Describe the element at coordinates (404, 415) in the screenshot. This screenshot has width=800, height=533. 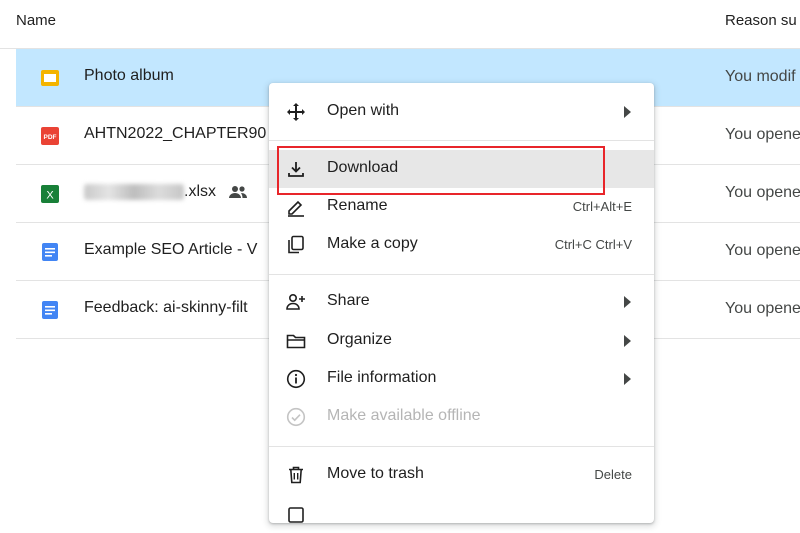
I see `menu-item-label: Make available offline` at that location.